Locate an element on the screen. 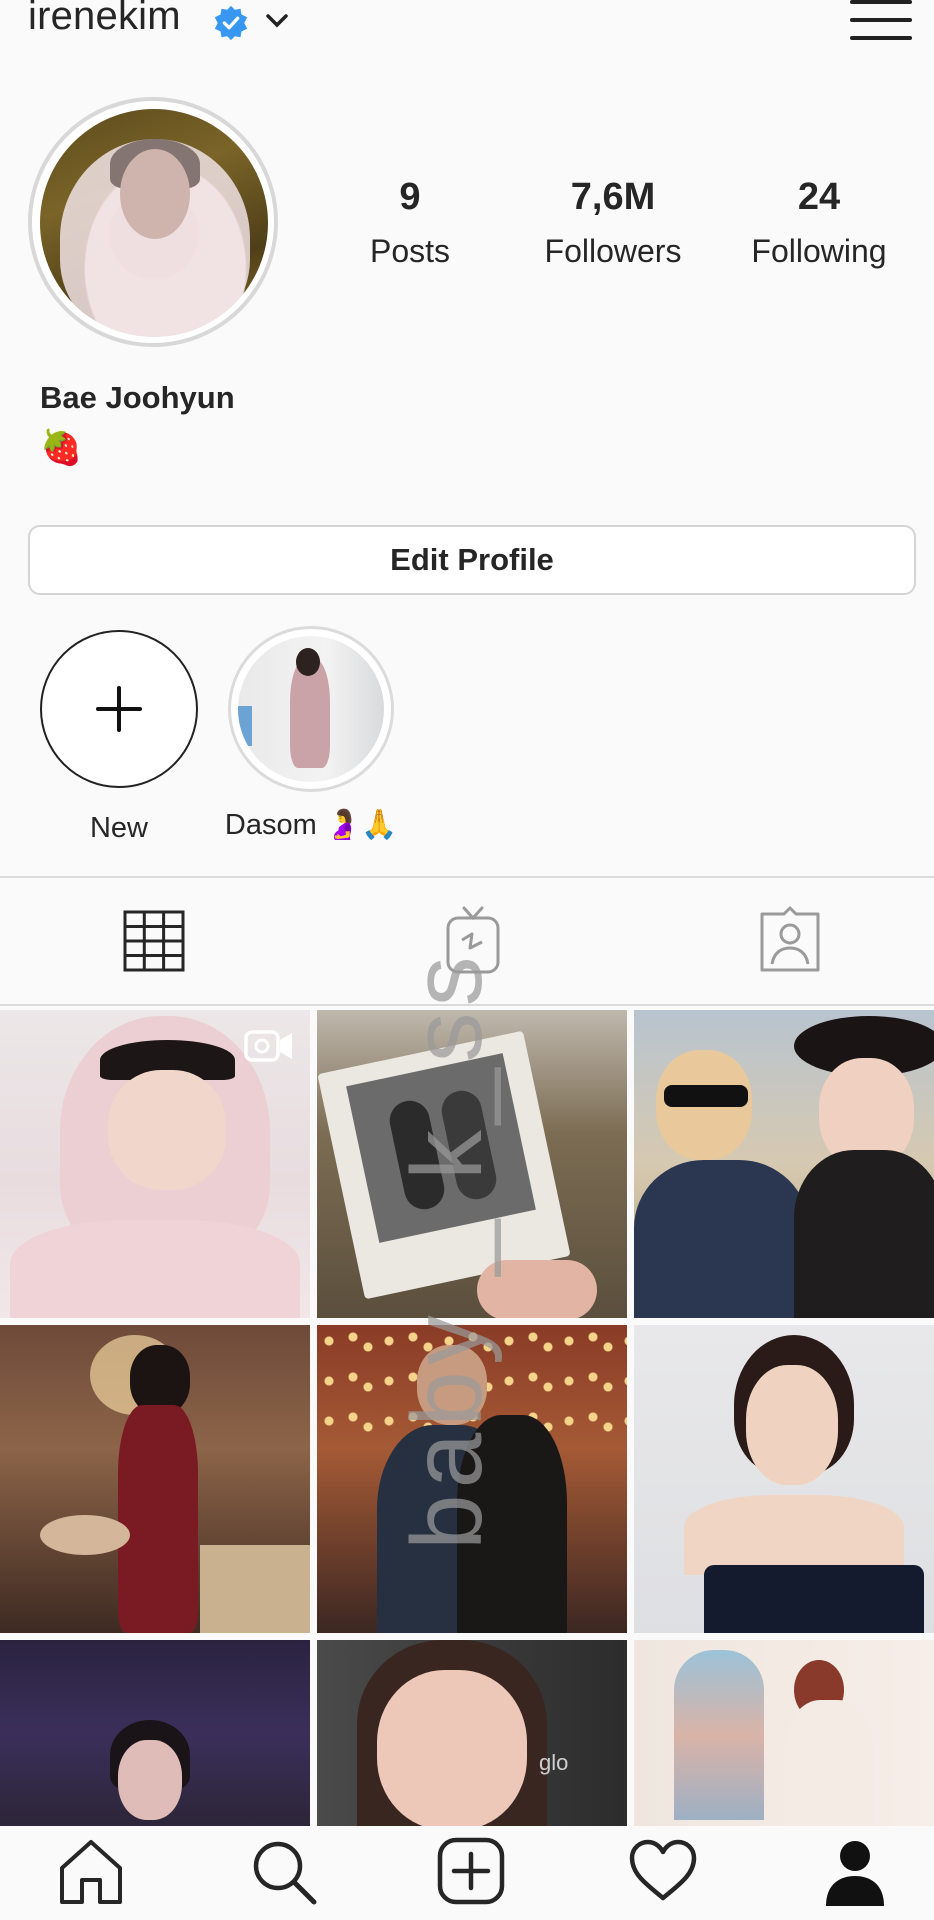 Image resolution: width=934 pixels, height=1920 pixels. tabs-bottom-divider is located at coordinates (467, 1005).